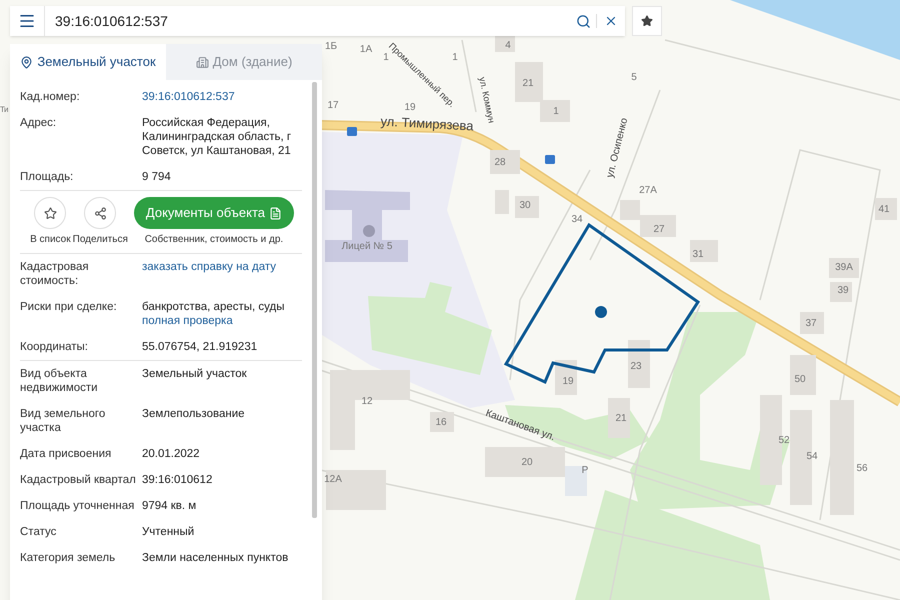  What do you see at coordinates (78, 480) in the screenshot?
I see `field-label: Кадастровый квартал` at bounding box center [78, 480].